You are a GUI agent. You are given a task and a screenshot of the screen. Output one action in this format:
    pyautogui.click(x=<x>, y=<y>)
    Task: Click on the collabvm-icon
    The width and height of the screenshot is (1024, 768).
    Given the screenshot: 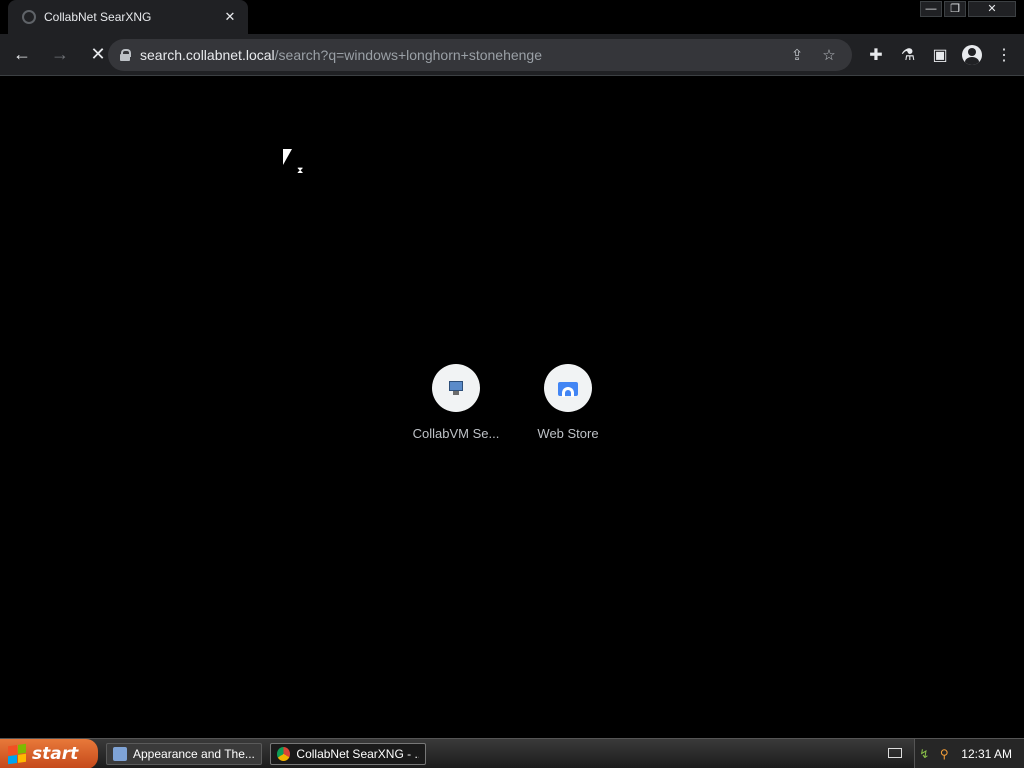 What is the action you would take?
    pyautogui.click(x=456, y=388)
    